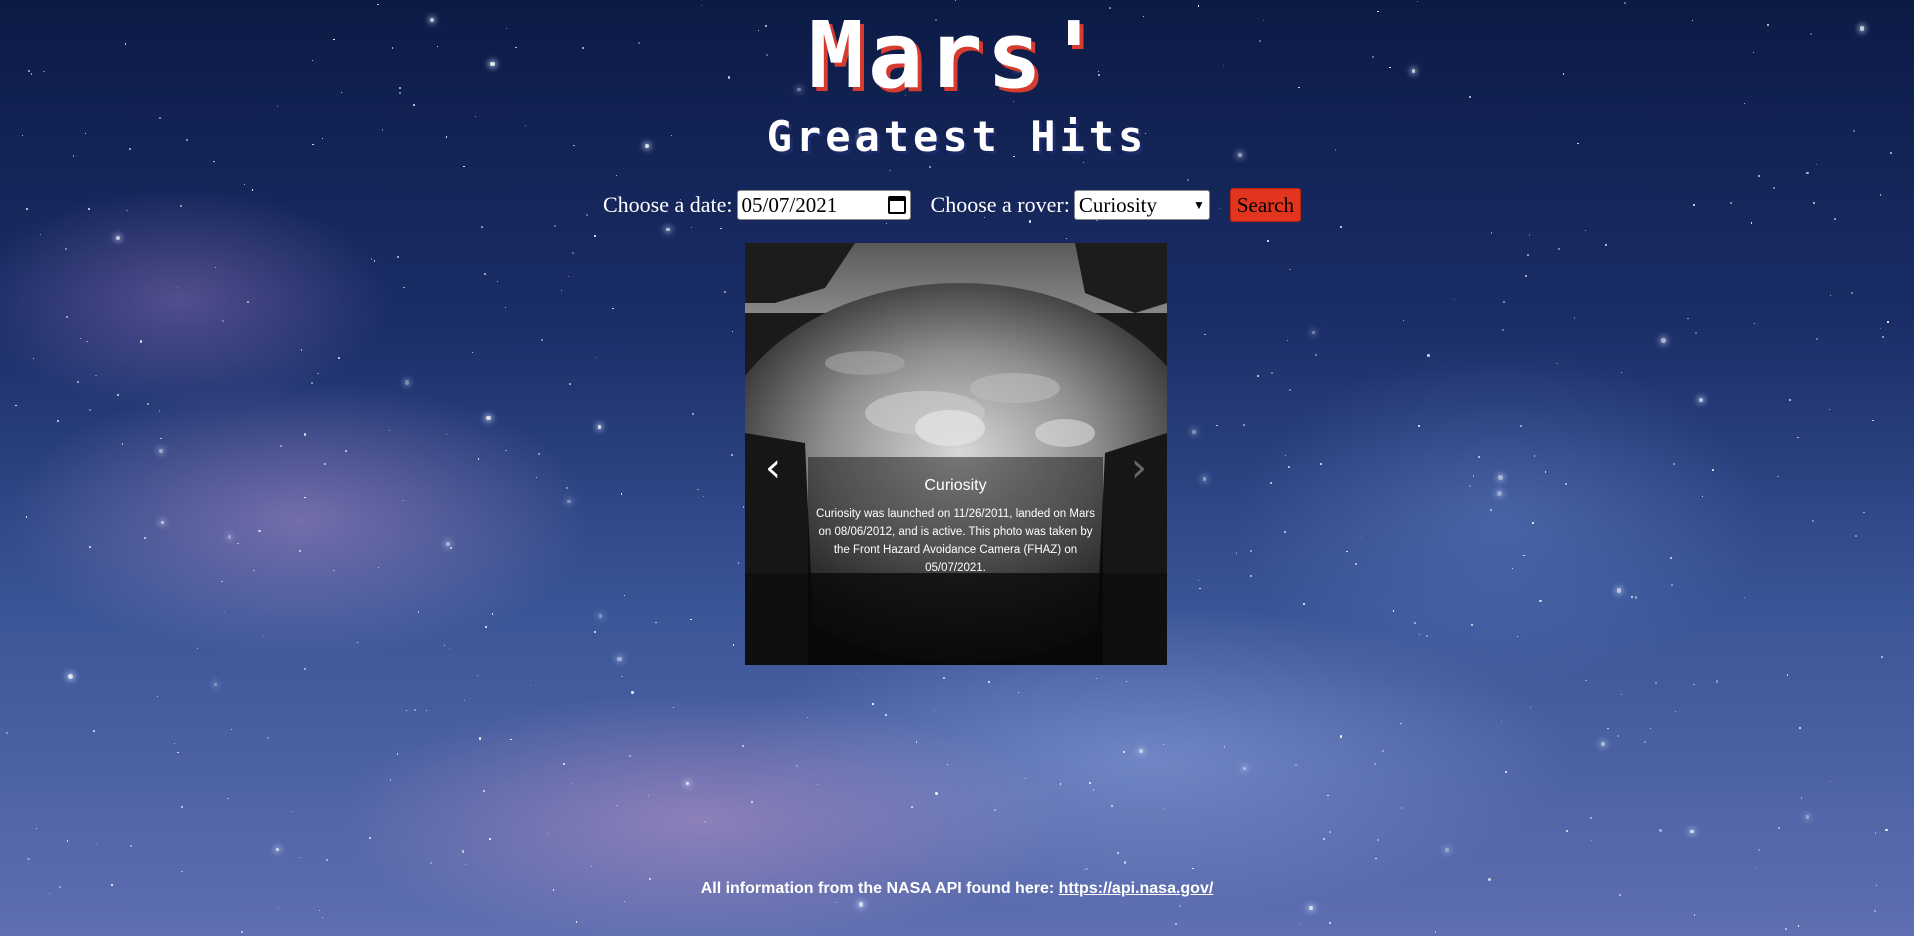 The height and width of the screenshot is (936, 1914). Describe the element at coordinates (957, 55) in the screenshot. I see `page-title: Mars'` at that location.